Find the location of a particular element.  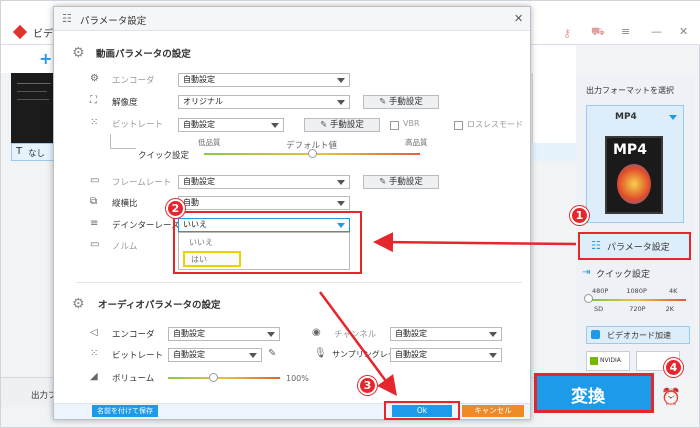

step-badge-4: 4 is located at coordinates (673, 367).